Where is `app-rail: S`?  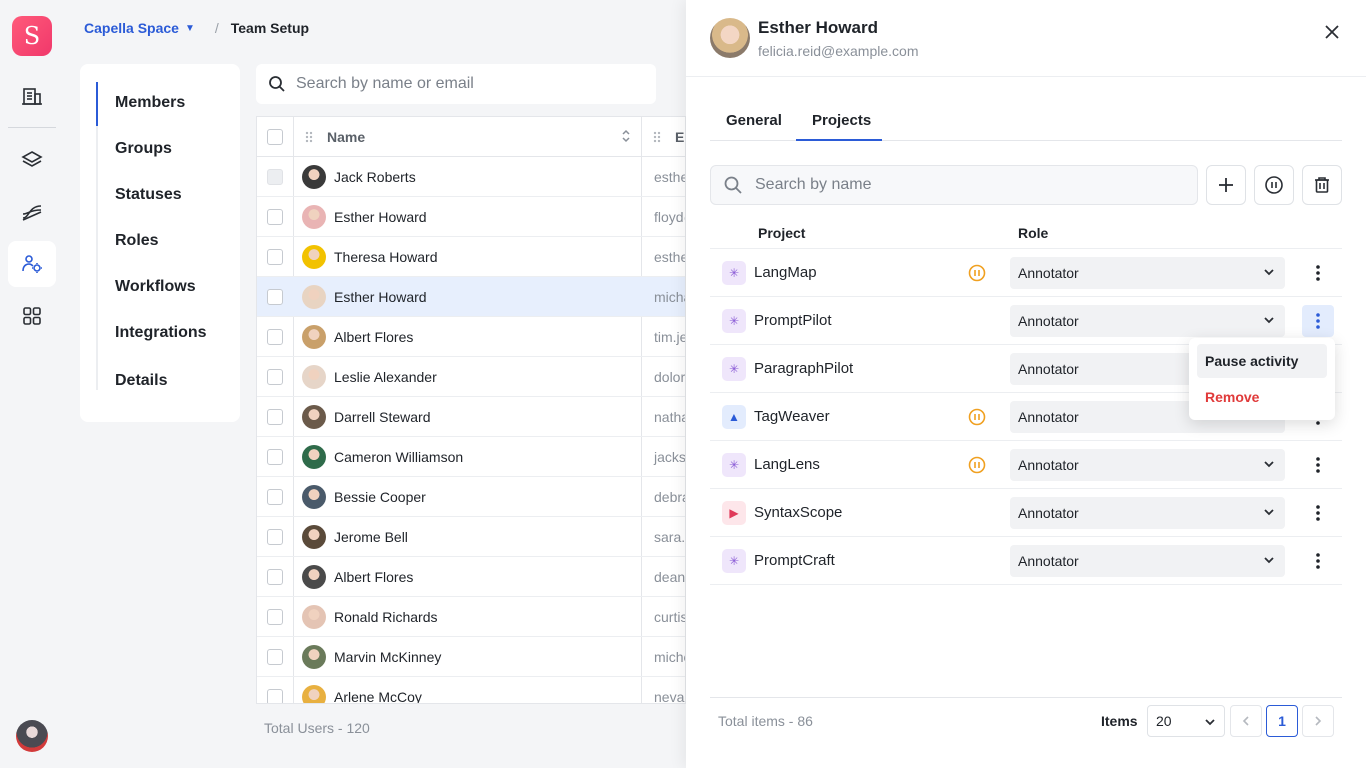 app-rail: S is located at coordinates (32, 384).